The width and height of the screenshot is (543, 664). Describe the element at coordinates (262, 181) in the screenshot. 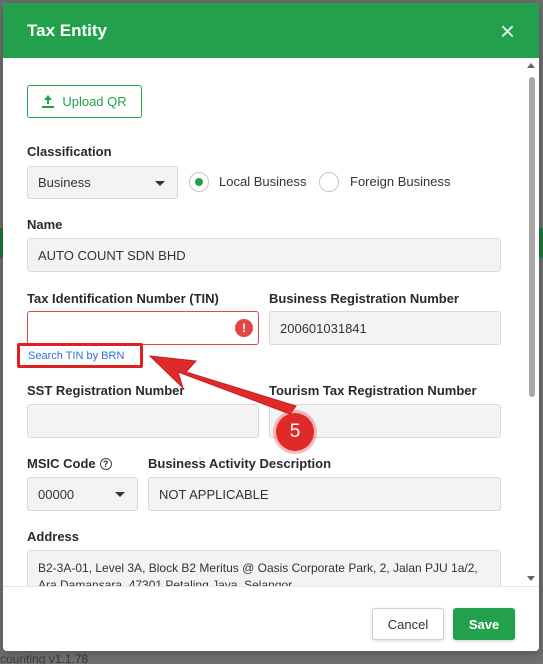

I see `radio-local-business-label: Local Business` at that location.